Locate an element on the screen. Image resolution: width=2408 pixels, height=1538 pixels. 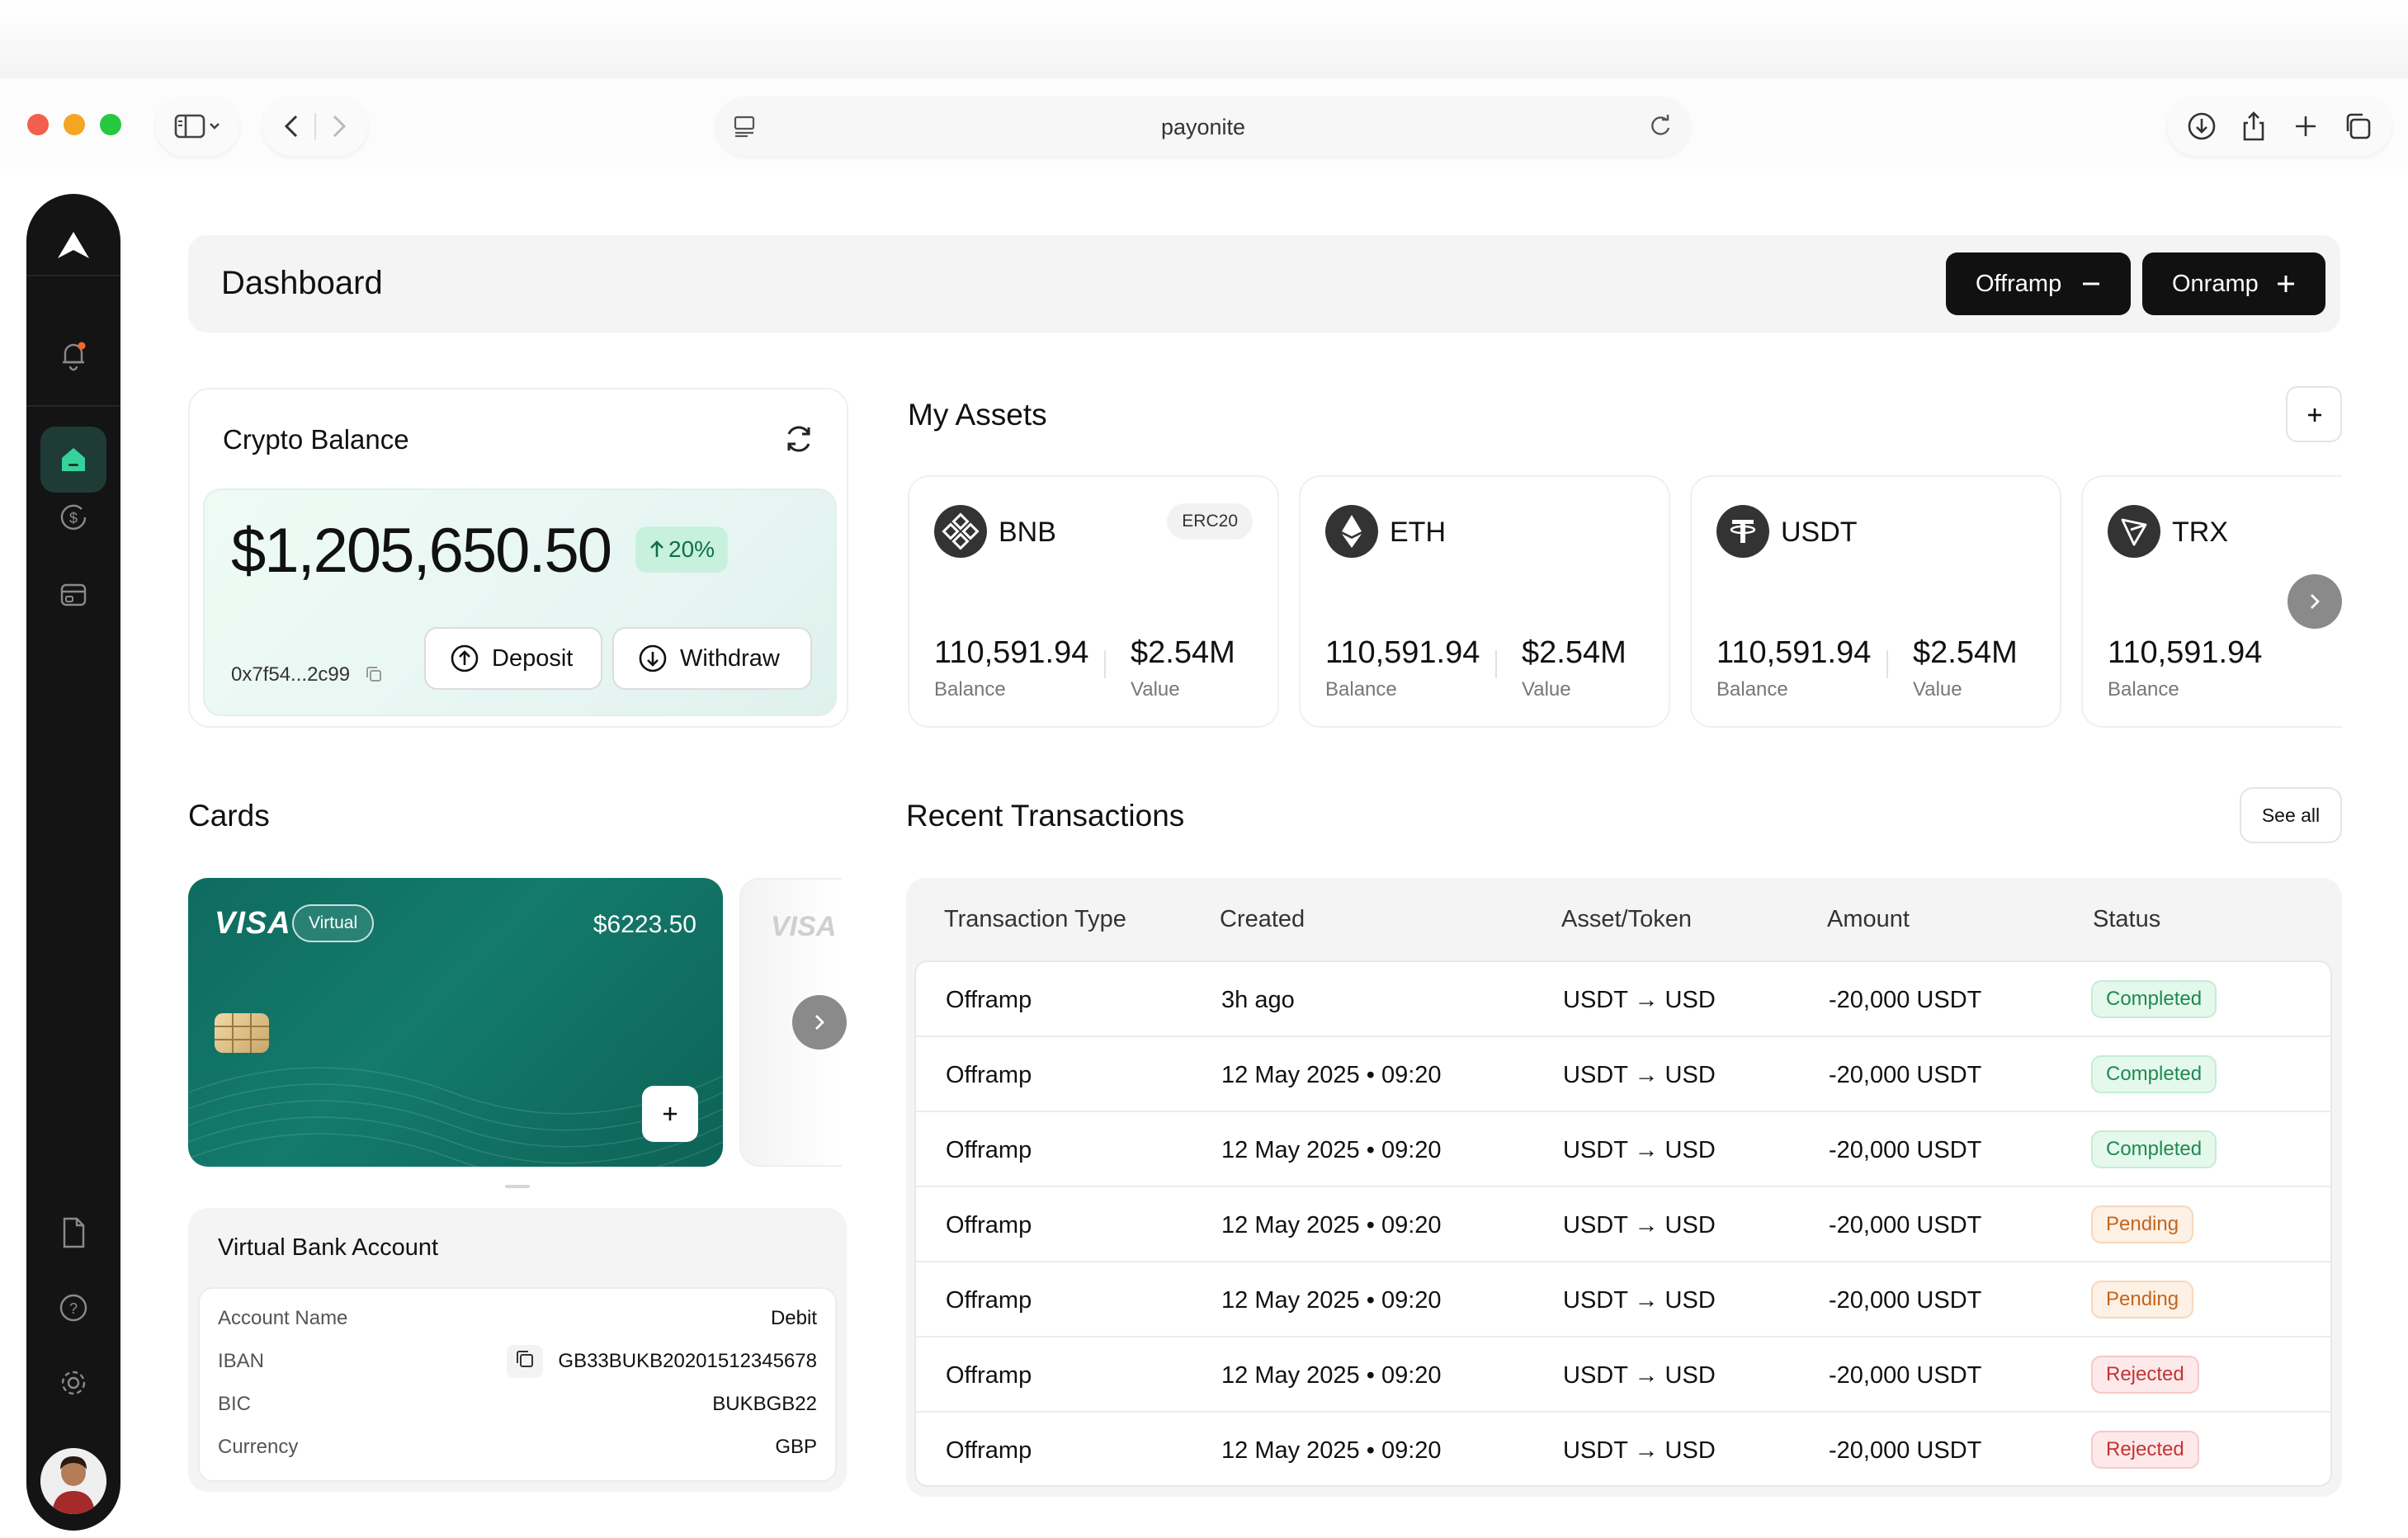
carousel-indicator is located at coordinates (517, 1186).